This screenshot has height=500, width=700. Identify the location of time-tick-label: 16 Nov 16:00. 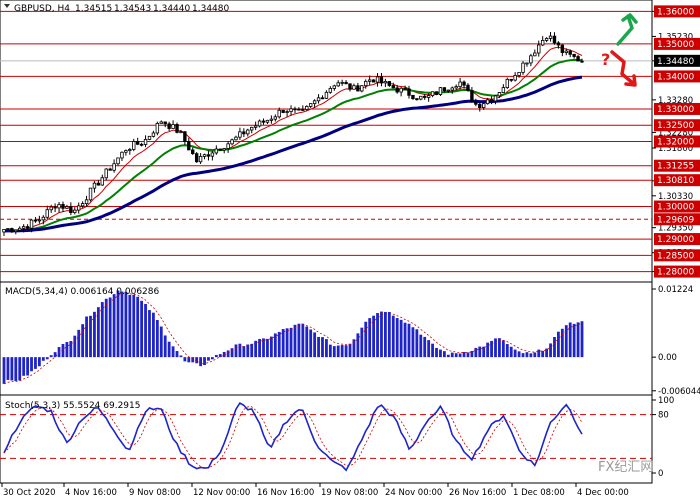
(285, 493).